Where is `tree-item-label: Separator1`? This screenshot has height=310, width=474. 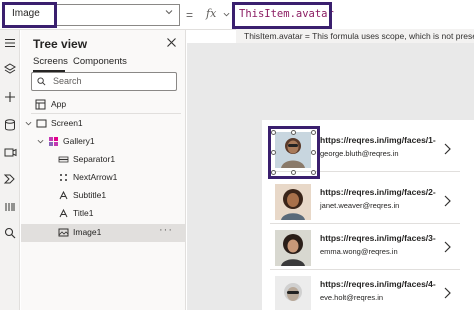 tree-item-label: Separator1 is located at coordinates (94, 159).